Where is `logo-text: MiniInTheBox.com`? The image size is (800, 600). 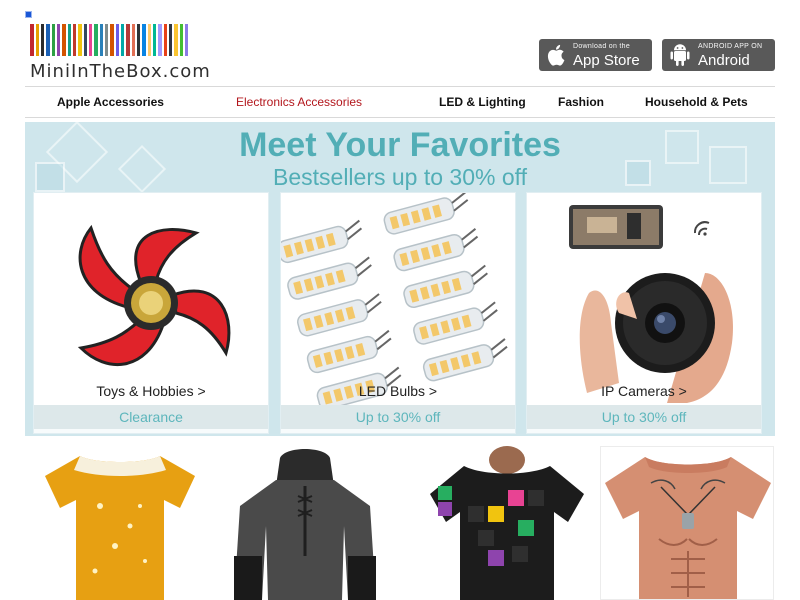 logo-text: MiniInTheBox.com is located at coordinates (120, 71).